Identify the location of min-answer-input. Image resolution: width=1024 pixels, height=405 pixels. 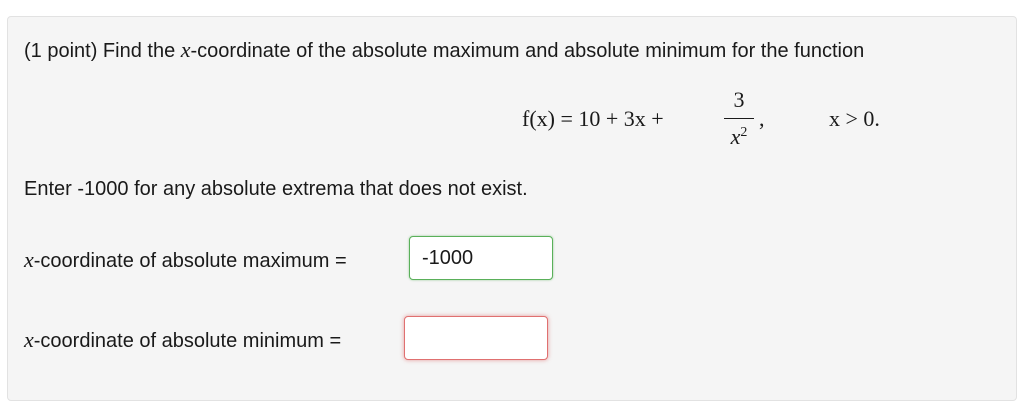
(476, 338).